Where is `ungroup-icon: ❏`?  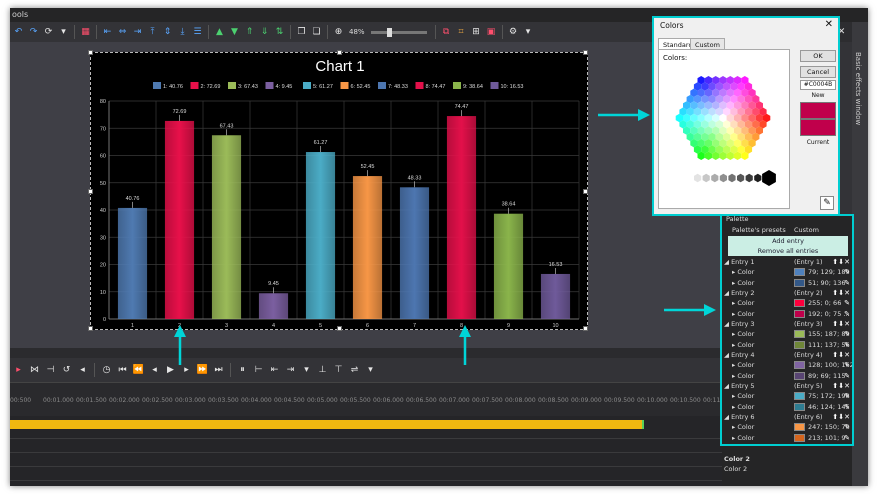
ungroup-icon: ❏ is located at coordinates (316, 32).